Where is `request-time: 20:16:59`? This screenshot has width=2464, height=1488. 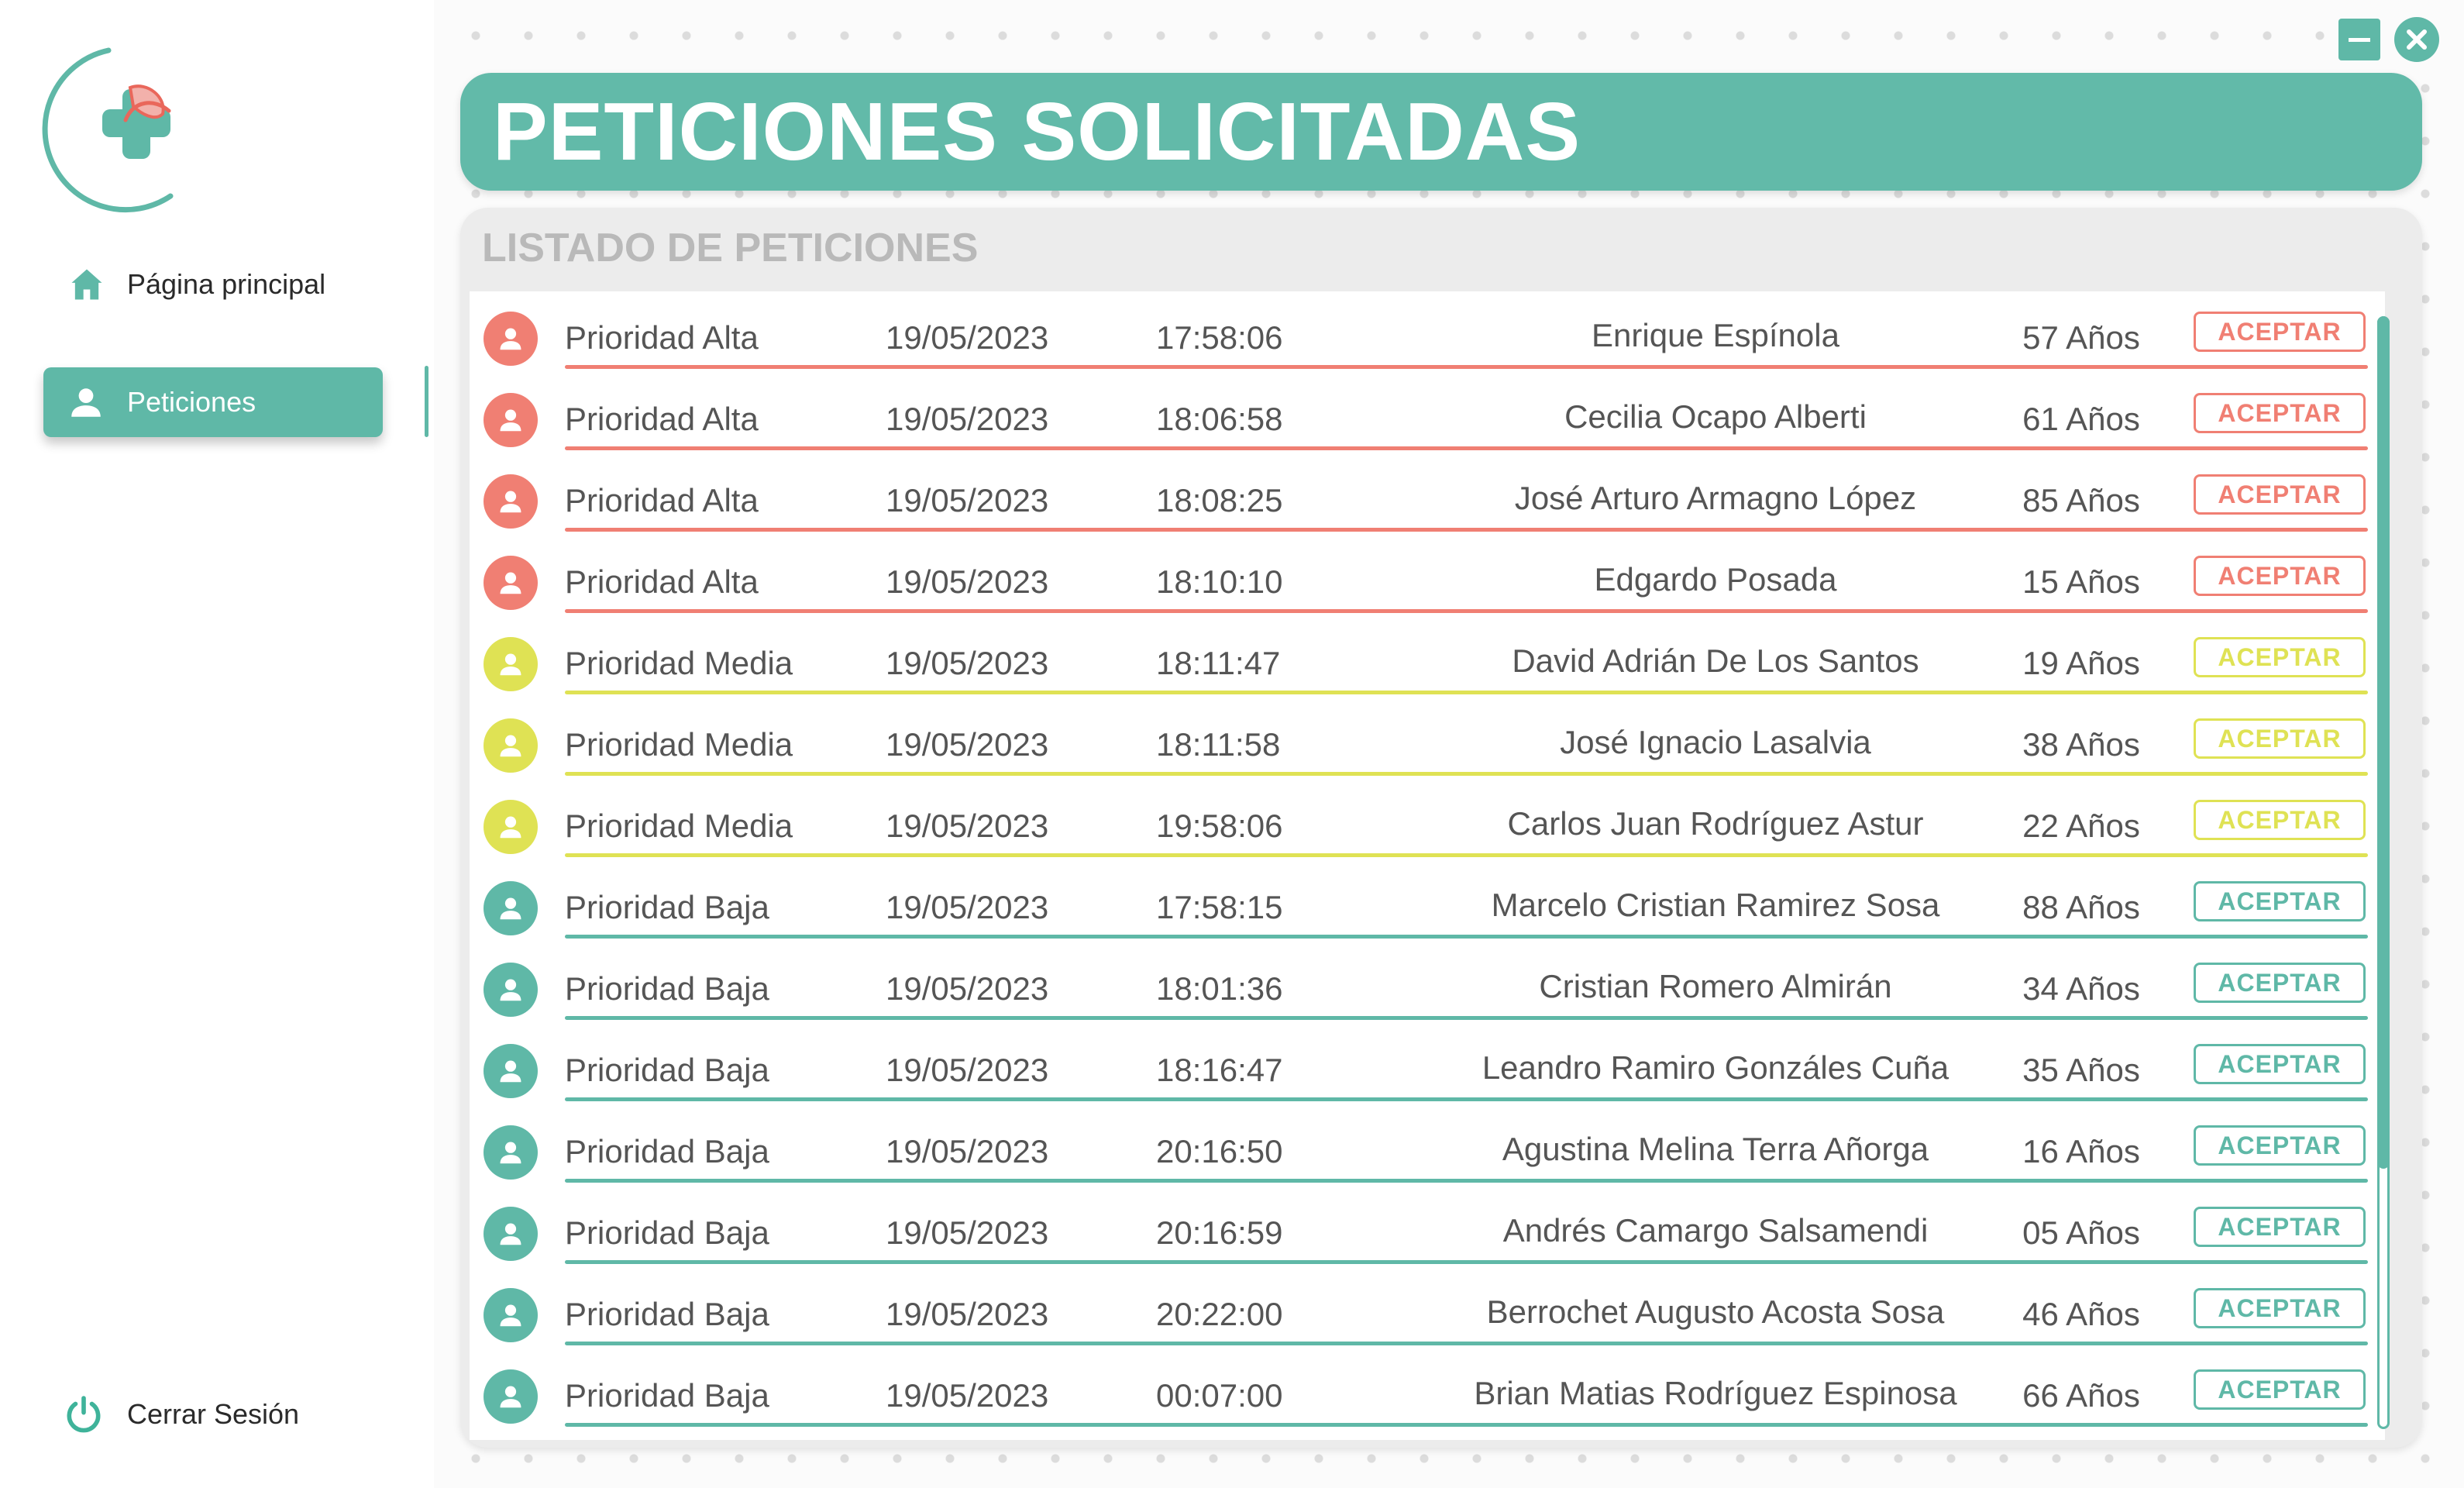 request-time: 20:16:59 is located at coordinates (1219, 1232).